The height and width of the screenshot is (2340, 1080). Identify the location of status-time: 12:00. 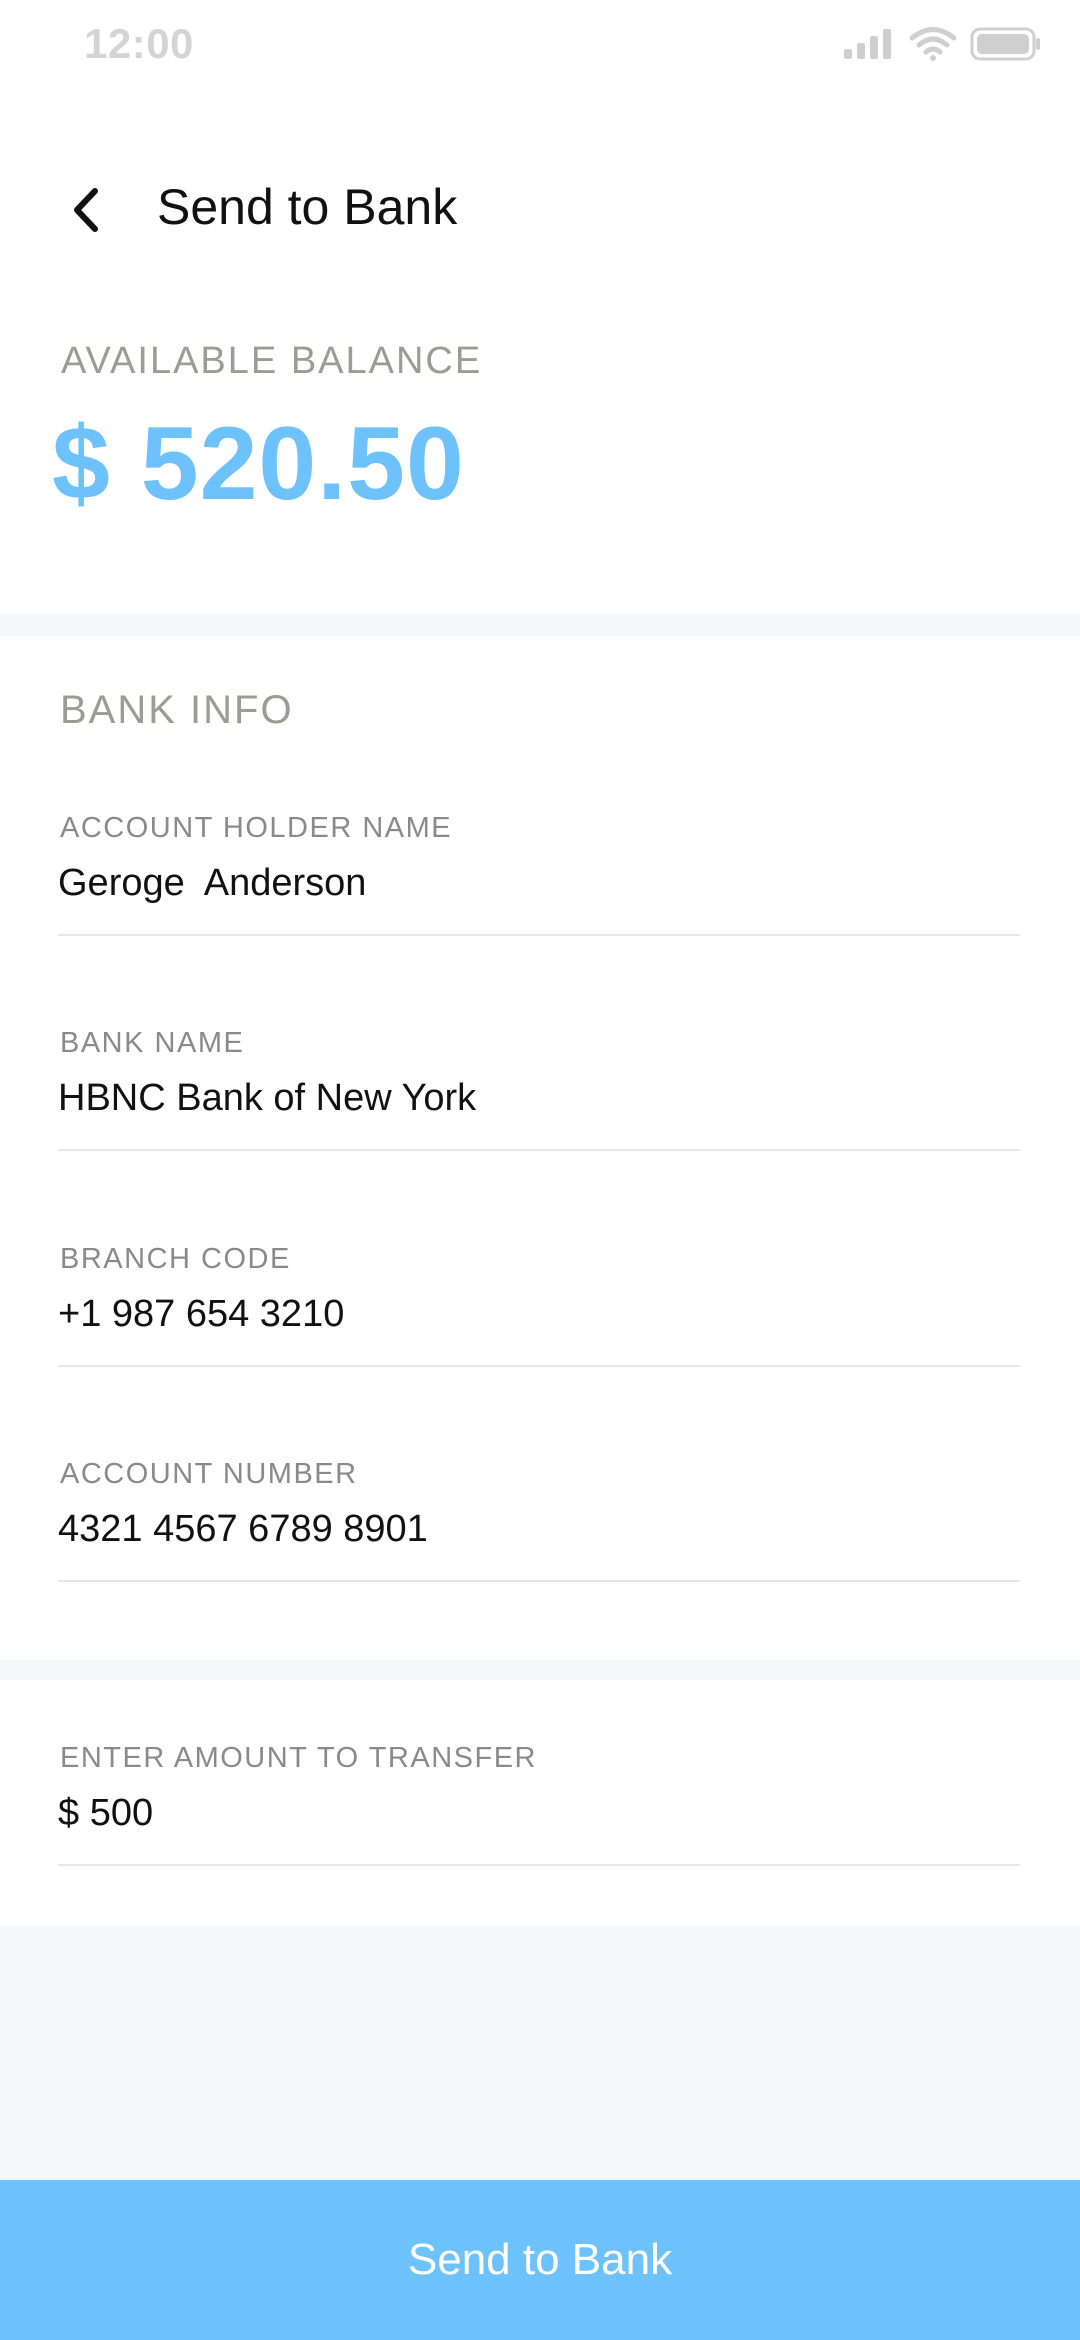
(139, 43).